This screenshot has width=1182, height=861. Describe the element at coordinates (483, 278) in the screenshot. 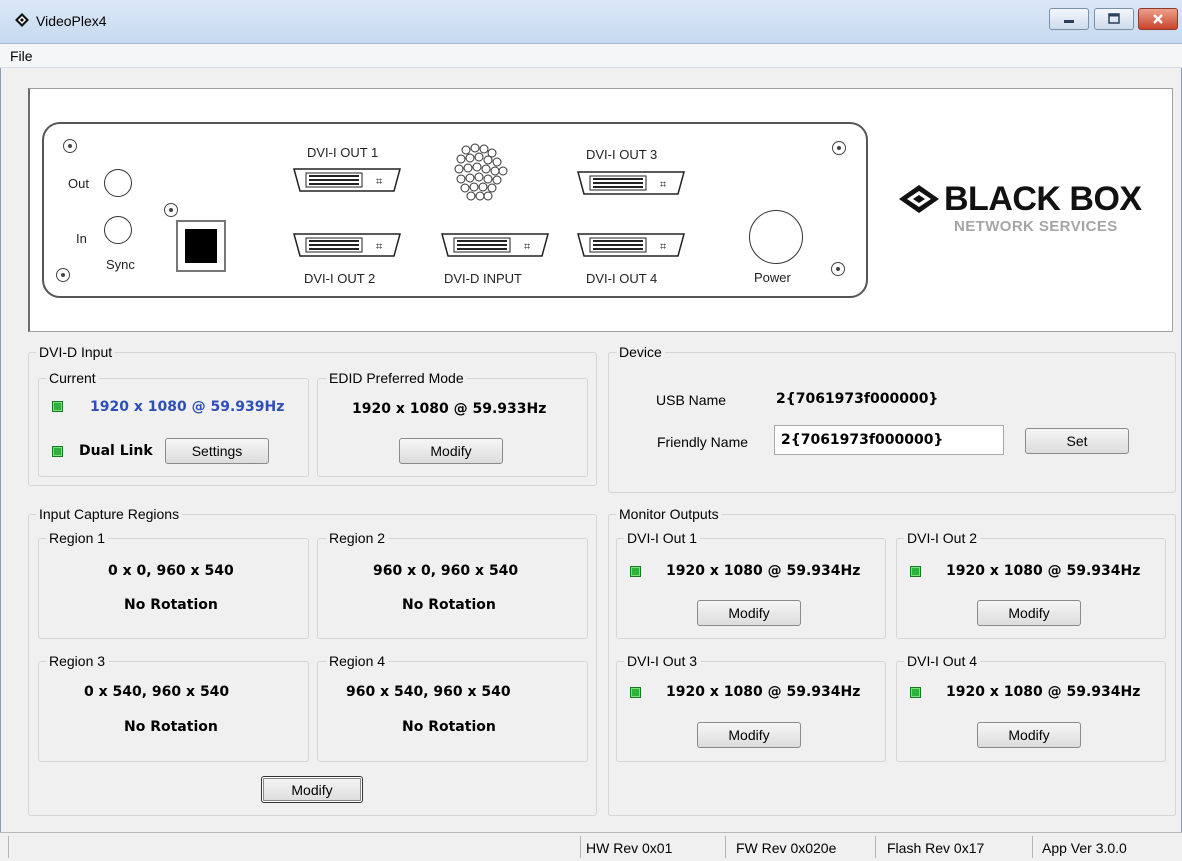

I see `dvi-input-label: DVI-D INPUT` at that location.